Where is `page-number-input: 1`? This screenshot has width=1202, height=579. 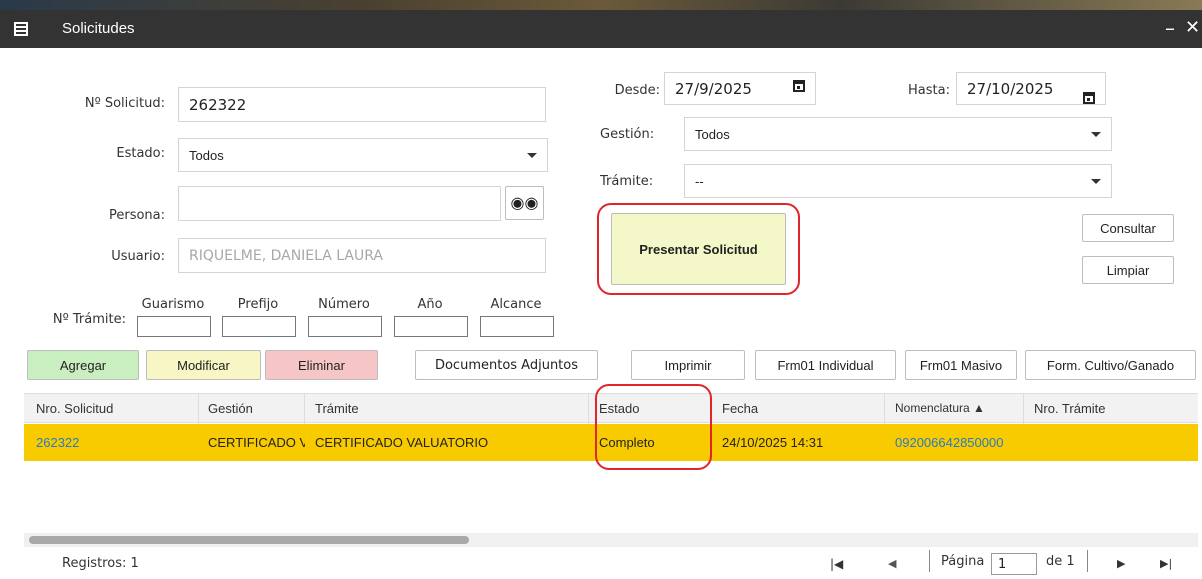 page-number-input: 1 is located at coordinates (1014, 564).